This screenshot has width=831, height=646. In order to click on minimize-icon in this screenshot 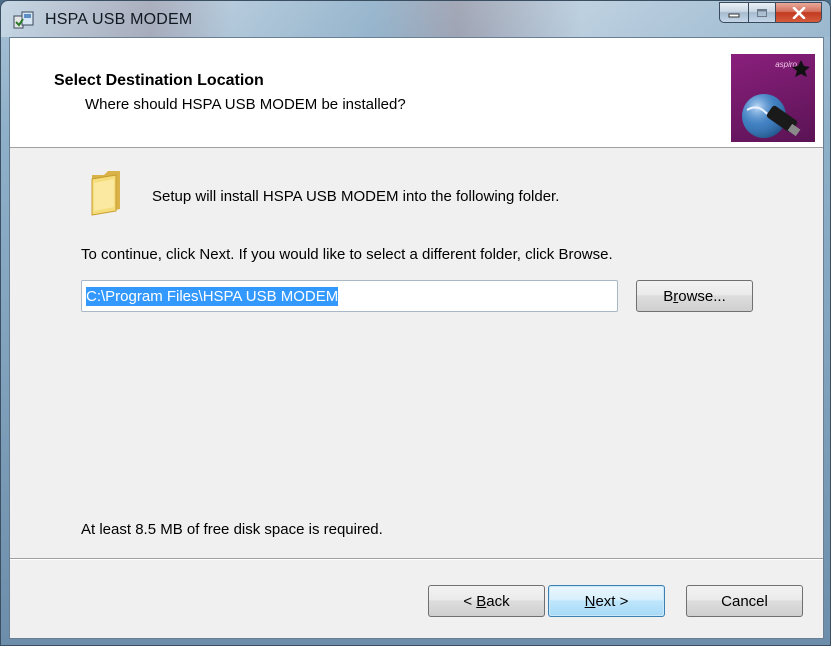, I will do `click(734, 15)`.